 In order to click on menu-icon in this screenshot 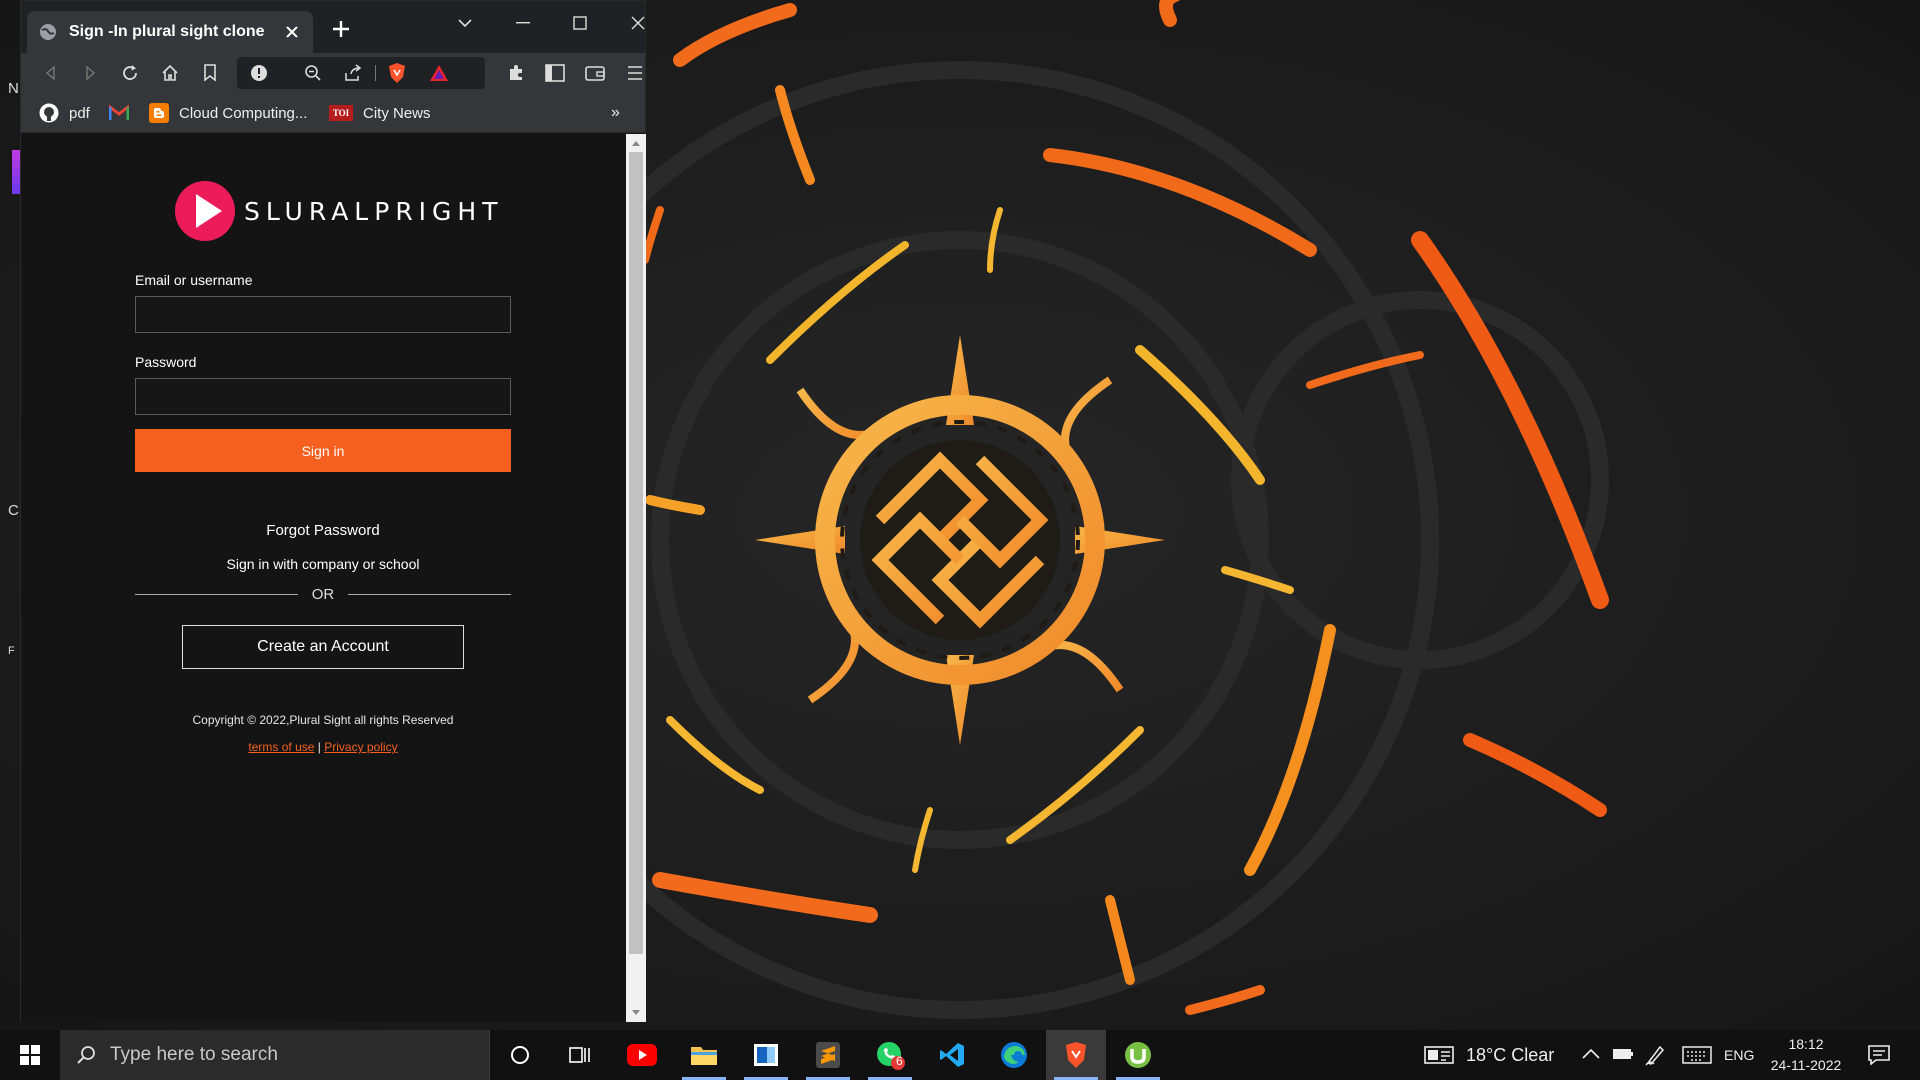, I will do `click(635, 73)`.